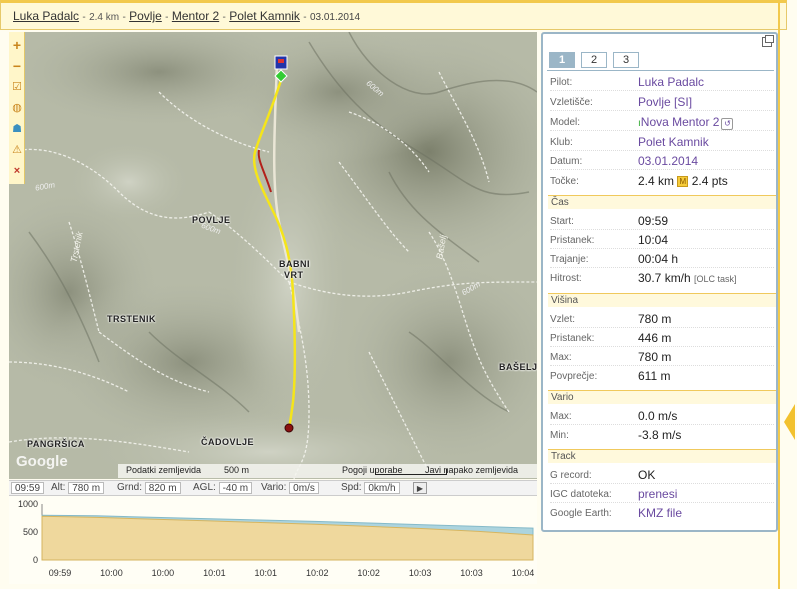  What do you see at coordinates (789, 422) in the screenshot?
I see `side-arrow-icon` at bounding box center [789, 422].